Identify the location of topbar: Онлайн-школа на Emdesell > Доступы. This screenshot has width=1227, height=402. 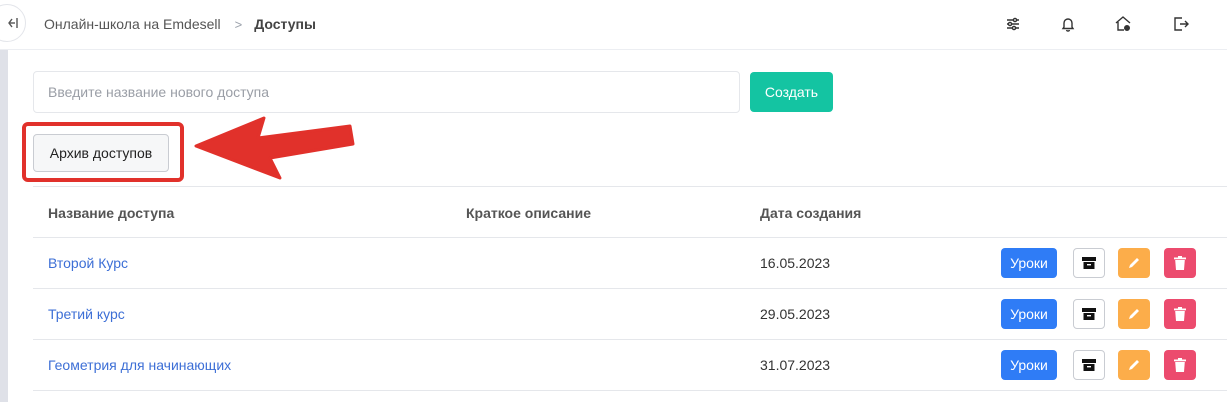
(613, 25).